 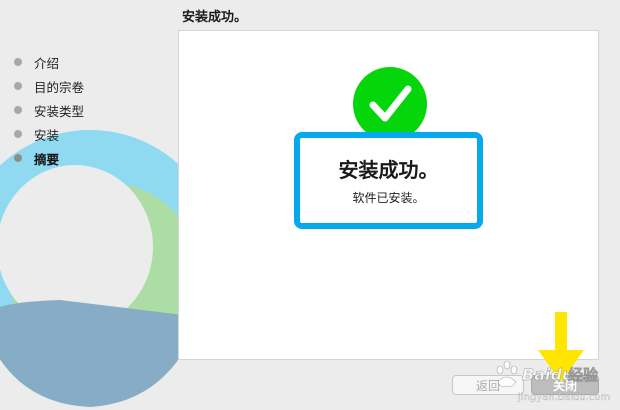 I want to click on installer-header-title: 安装成功。, so click(x=215, y=17).